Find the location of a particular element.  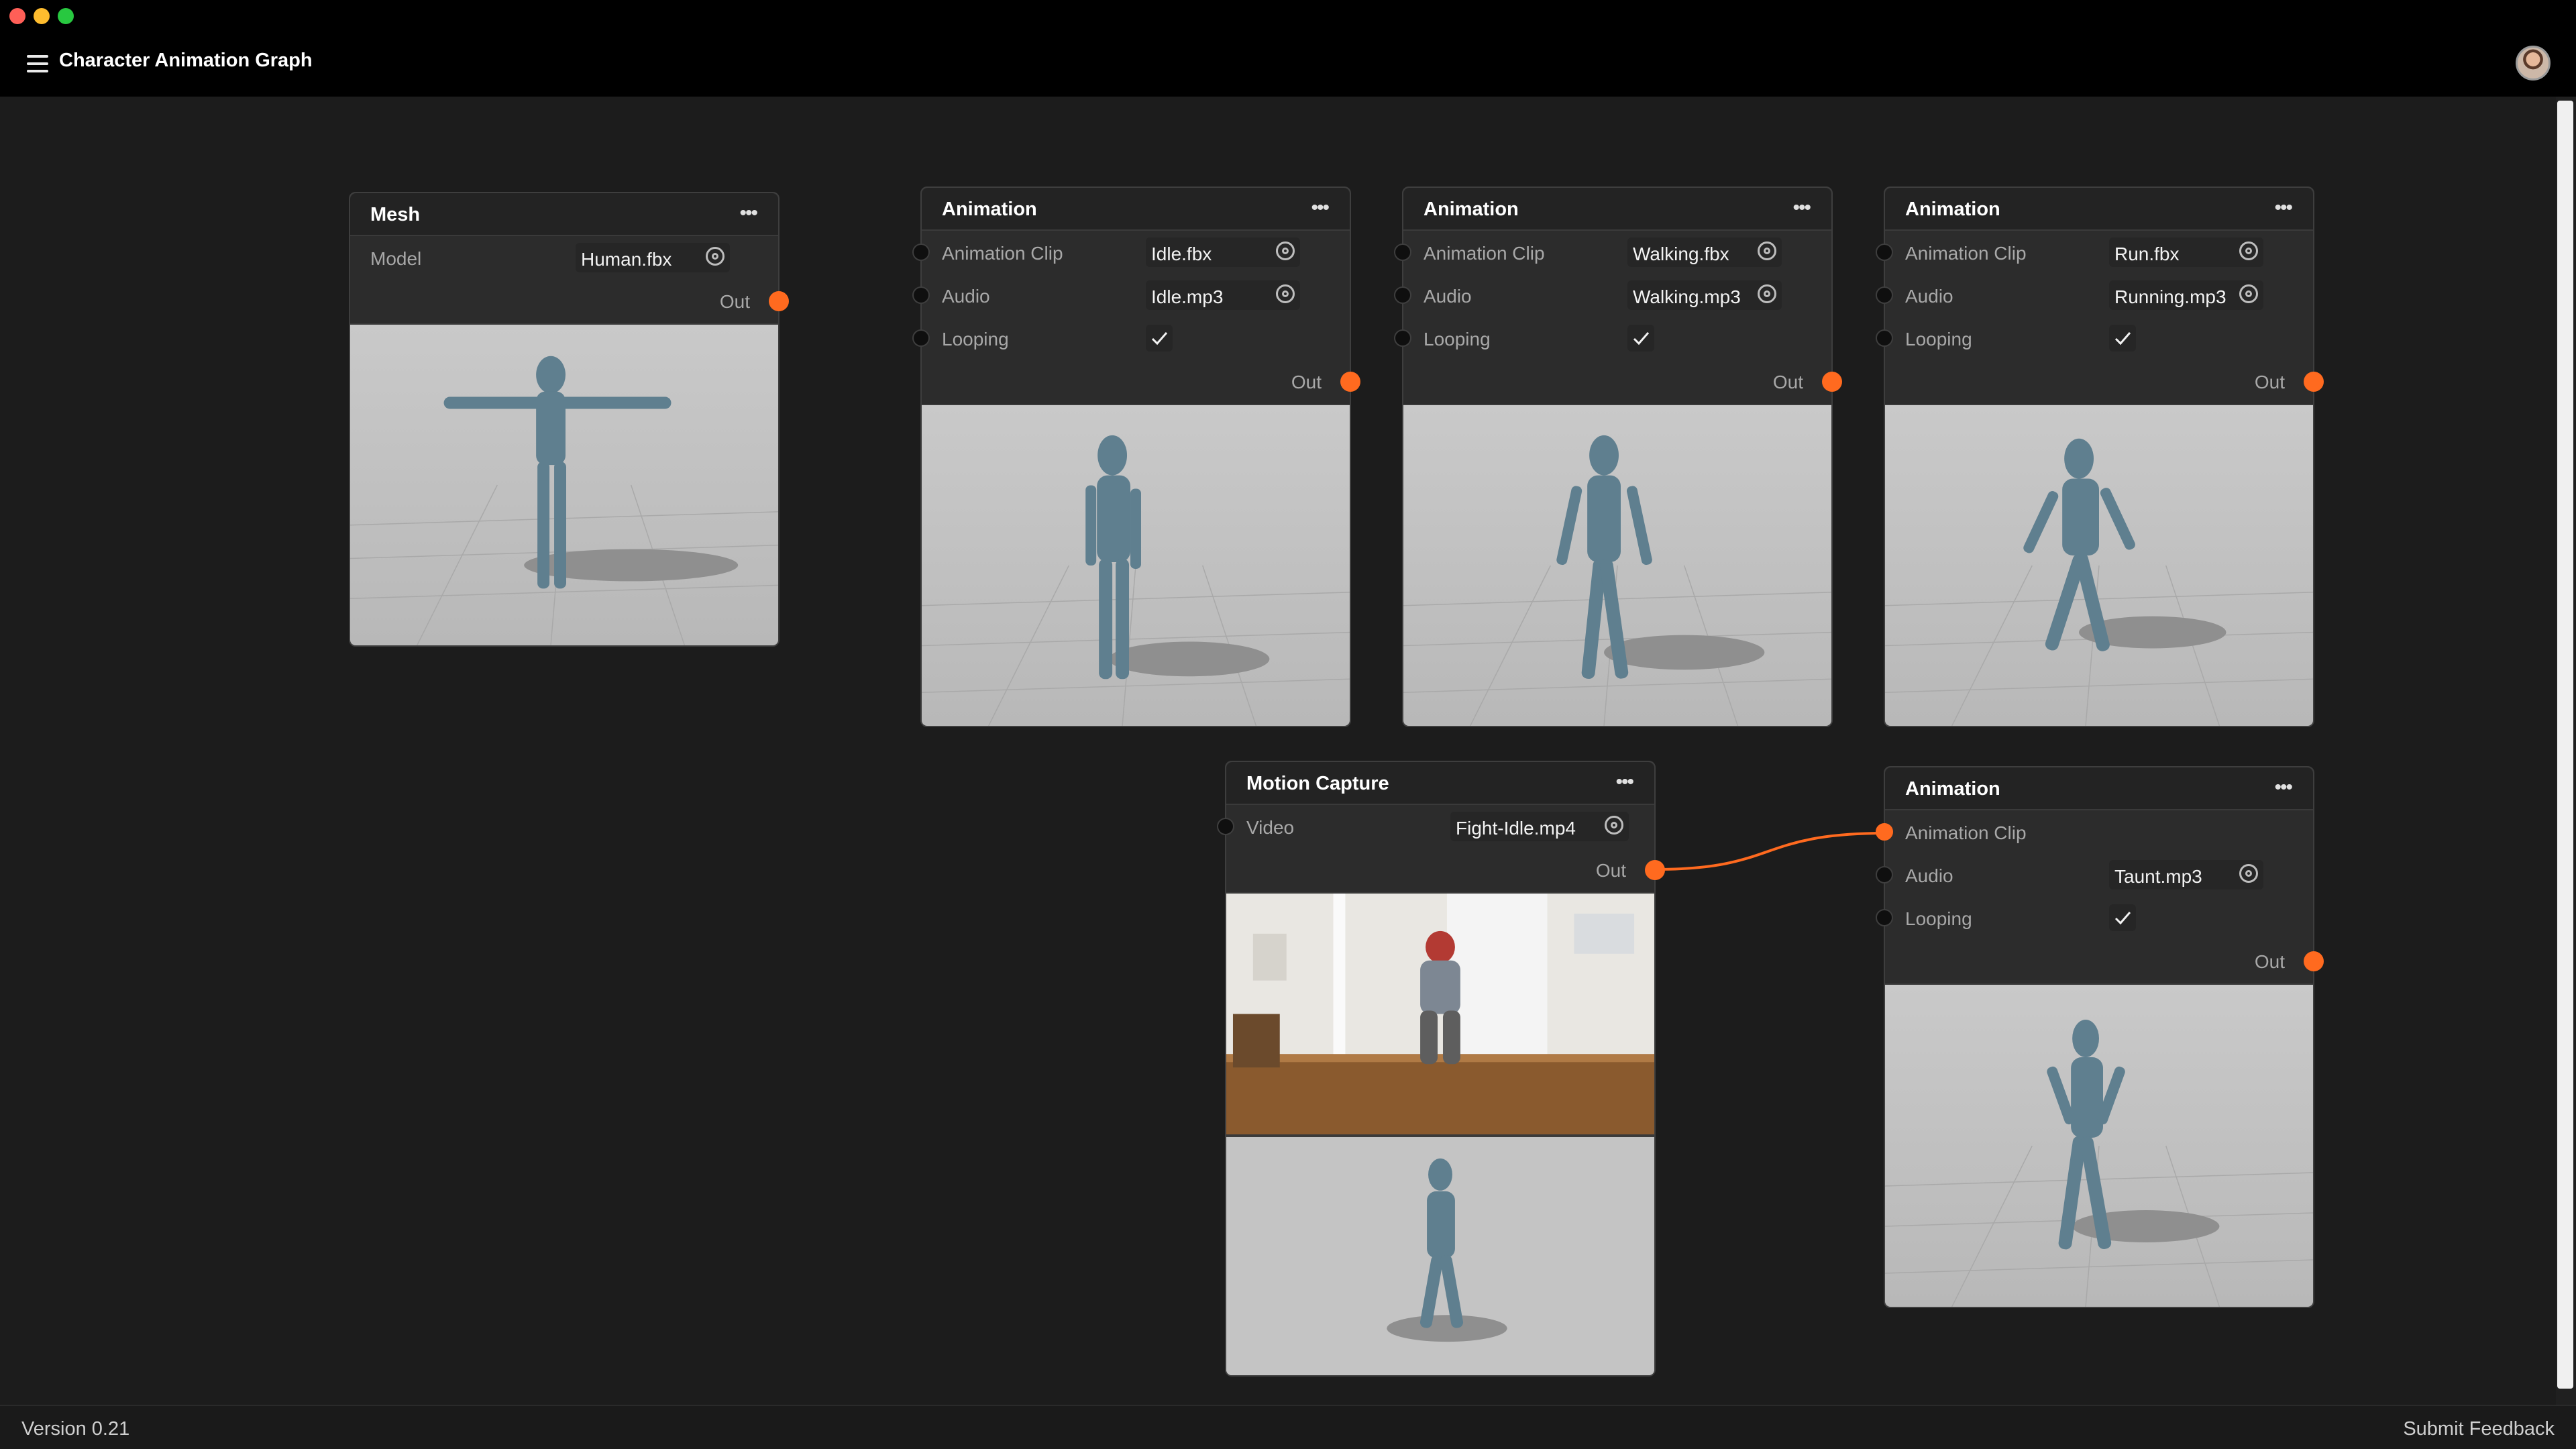

node-header: Motion Capture ••• is located at coordinates (1440, 783).